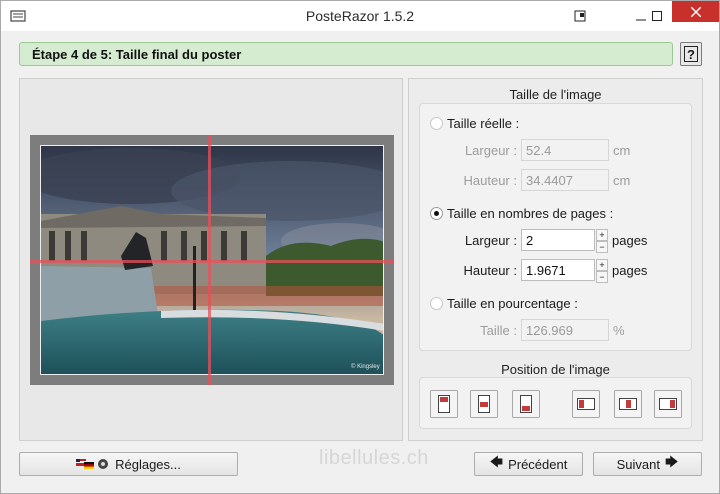 The width and height of the screenshot is (720, 494). I want to click on arrow-left-icon: 🡄, so click(496, 461).